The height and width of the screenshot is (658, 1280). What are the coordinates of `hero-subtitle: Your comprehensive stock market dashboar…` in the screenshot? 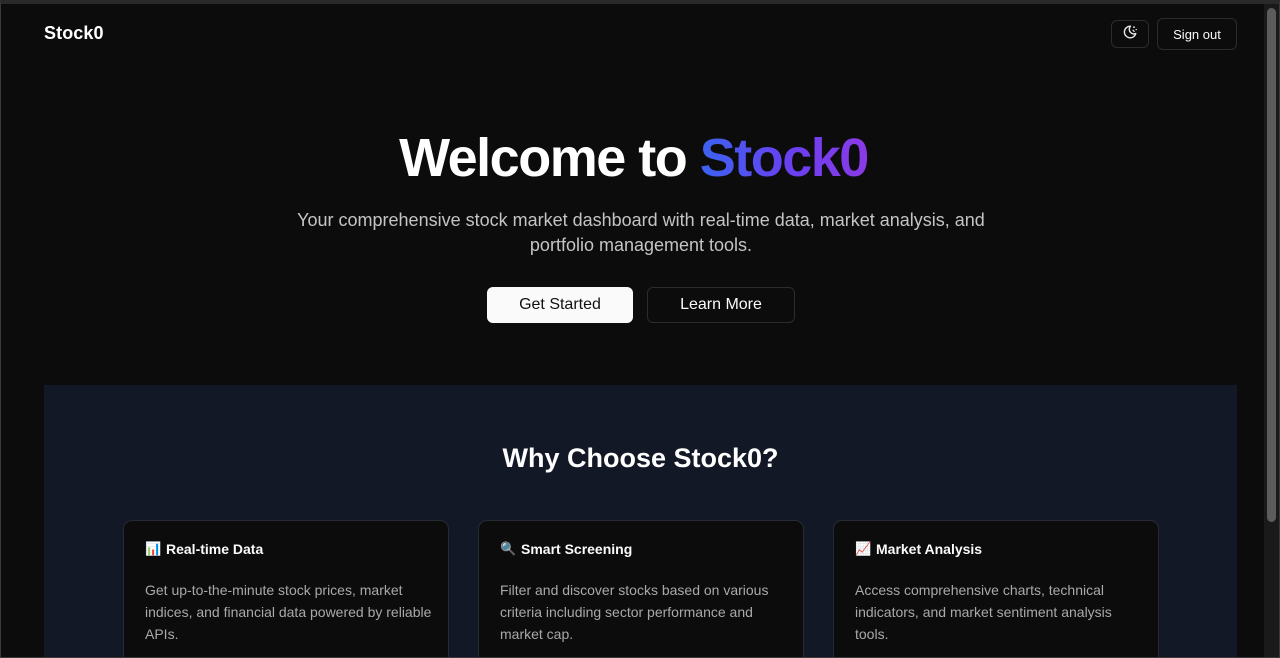 It's located at (641, 232).